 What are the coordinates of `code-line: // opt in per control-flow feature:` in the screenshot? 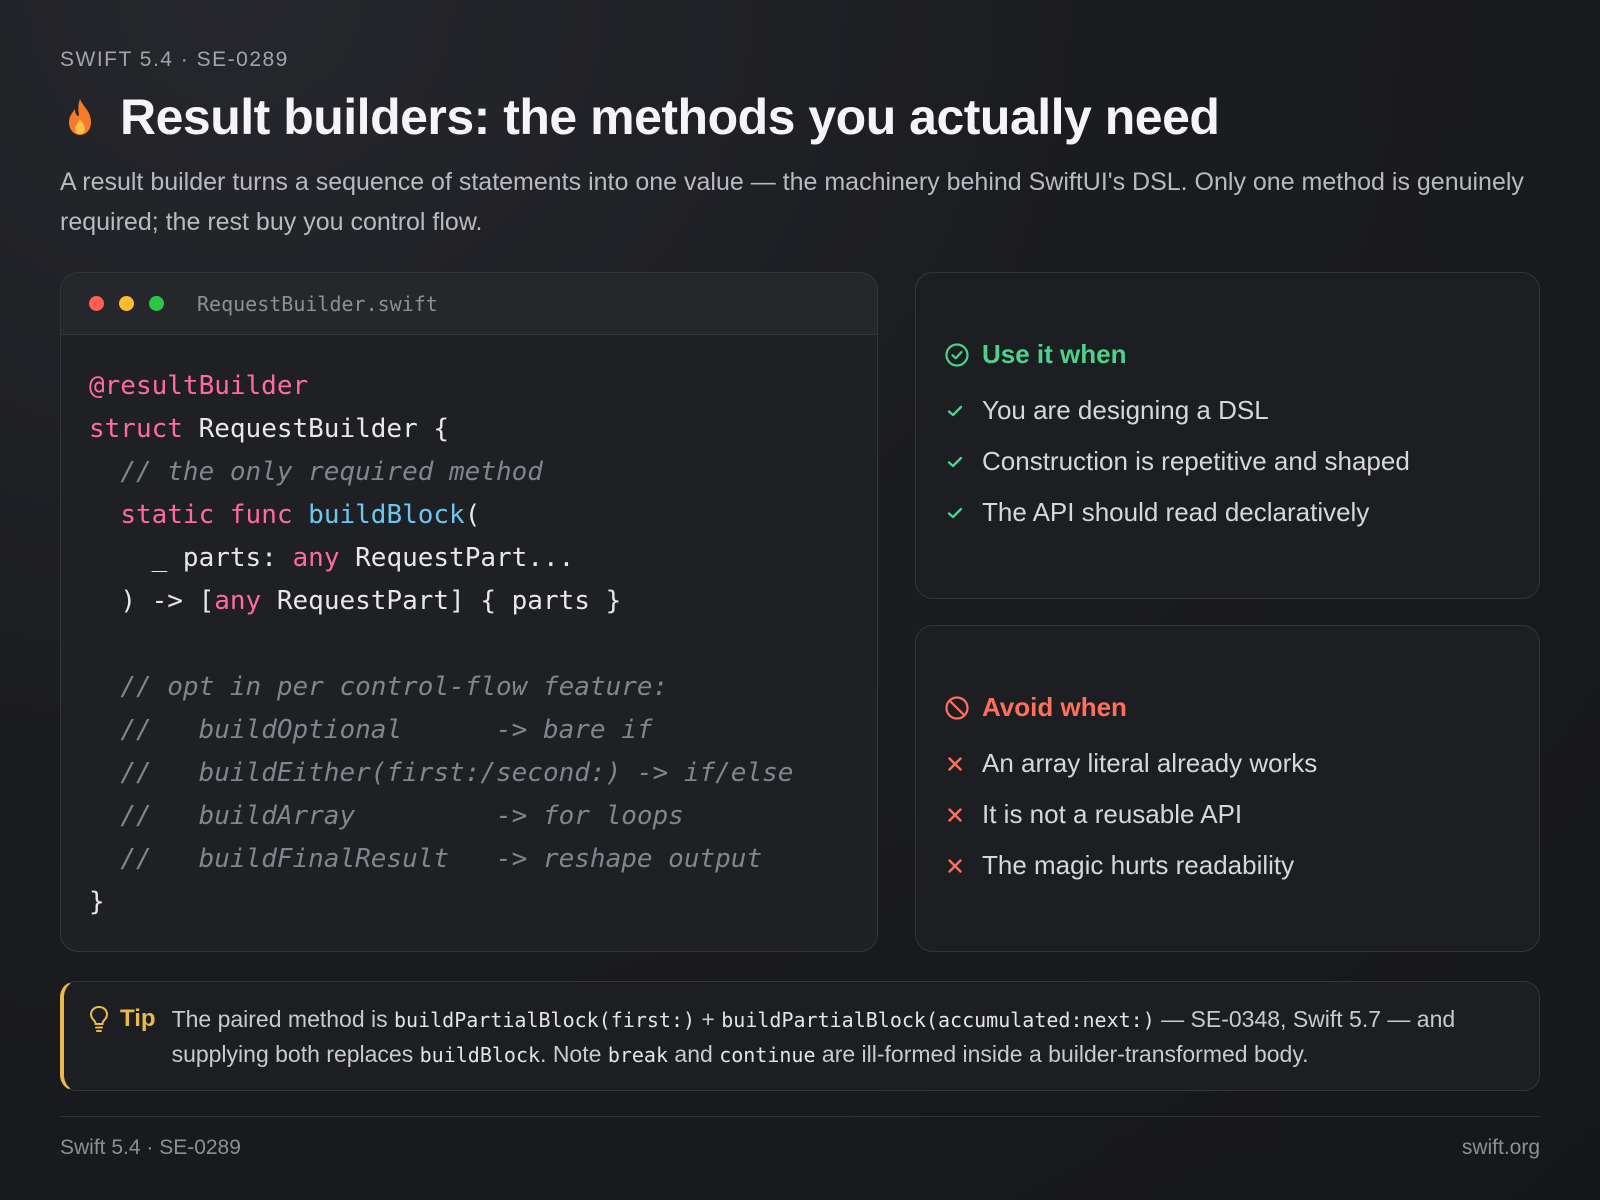 It's located at (483, 687).